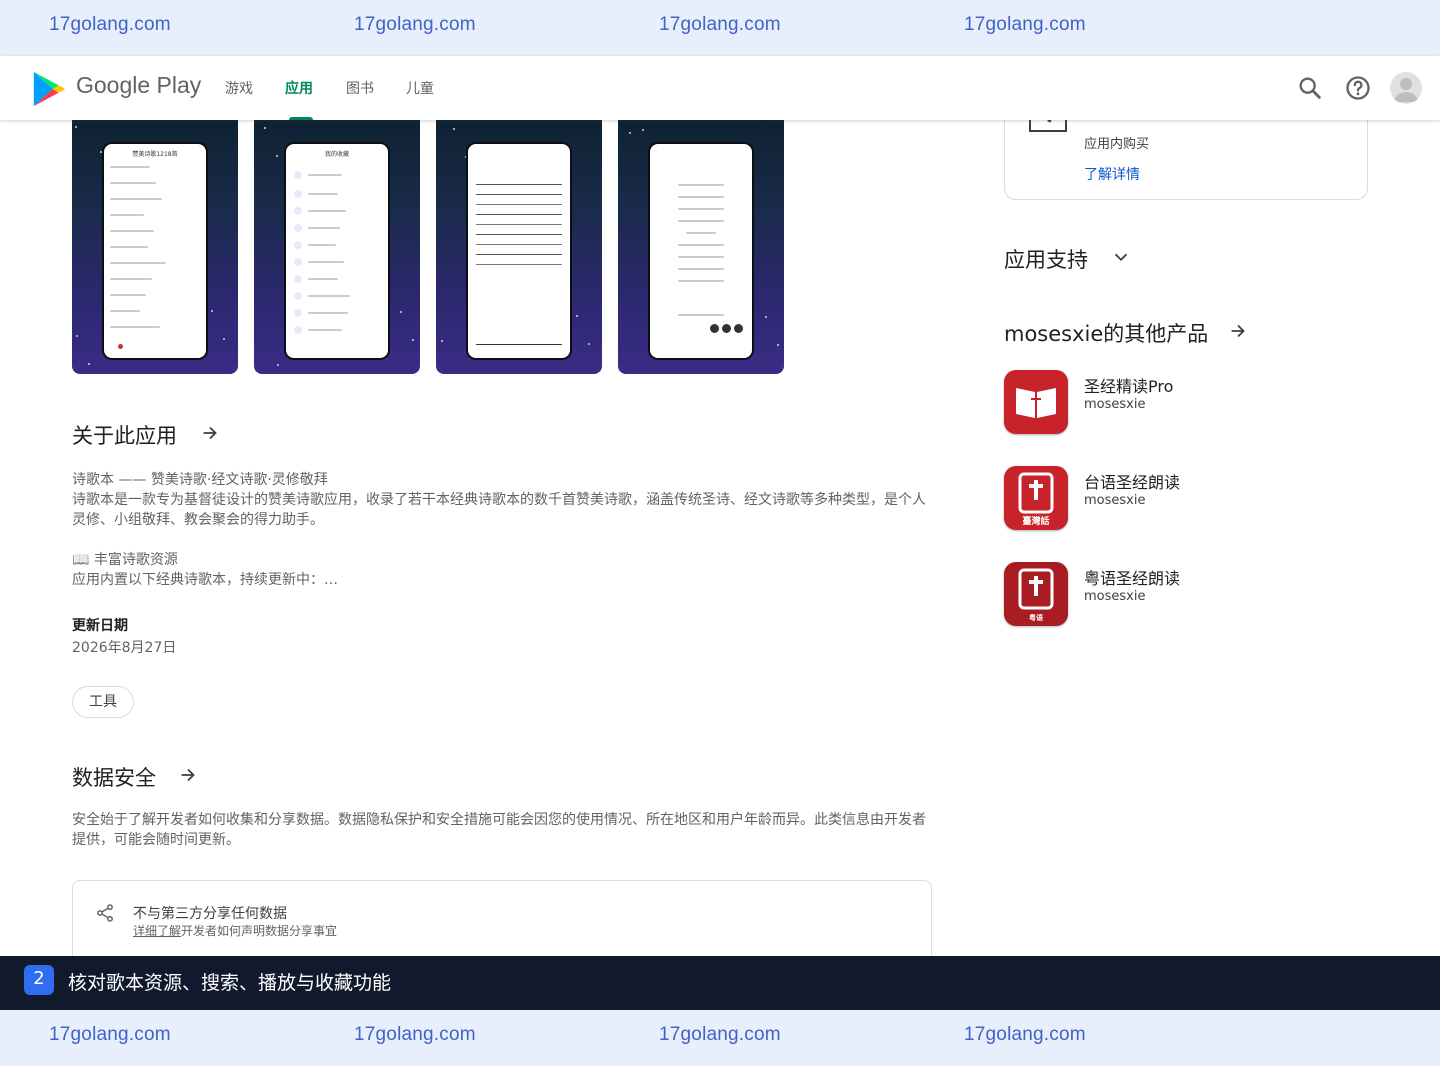  Describe the element at coordinates (155, 251) in the screenshot. I see `phone-frame: 赞美诗歌1218首` at that location.